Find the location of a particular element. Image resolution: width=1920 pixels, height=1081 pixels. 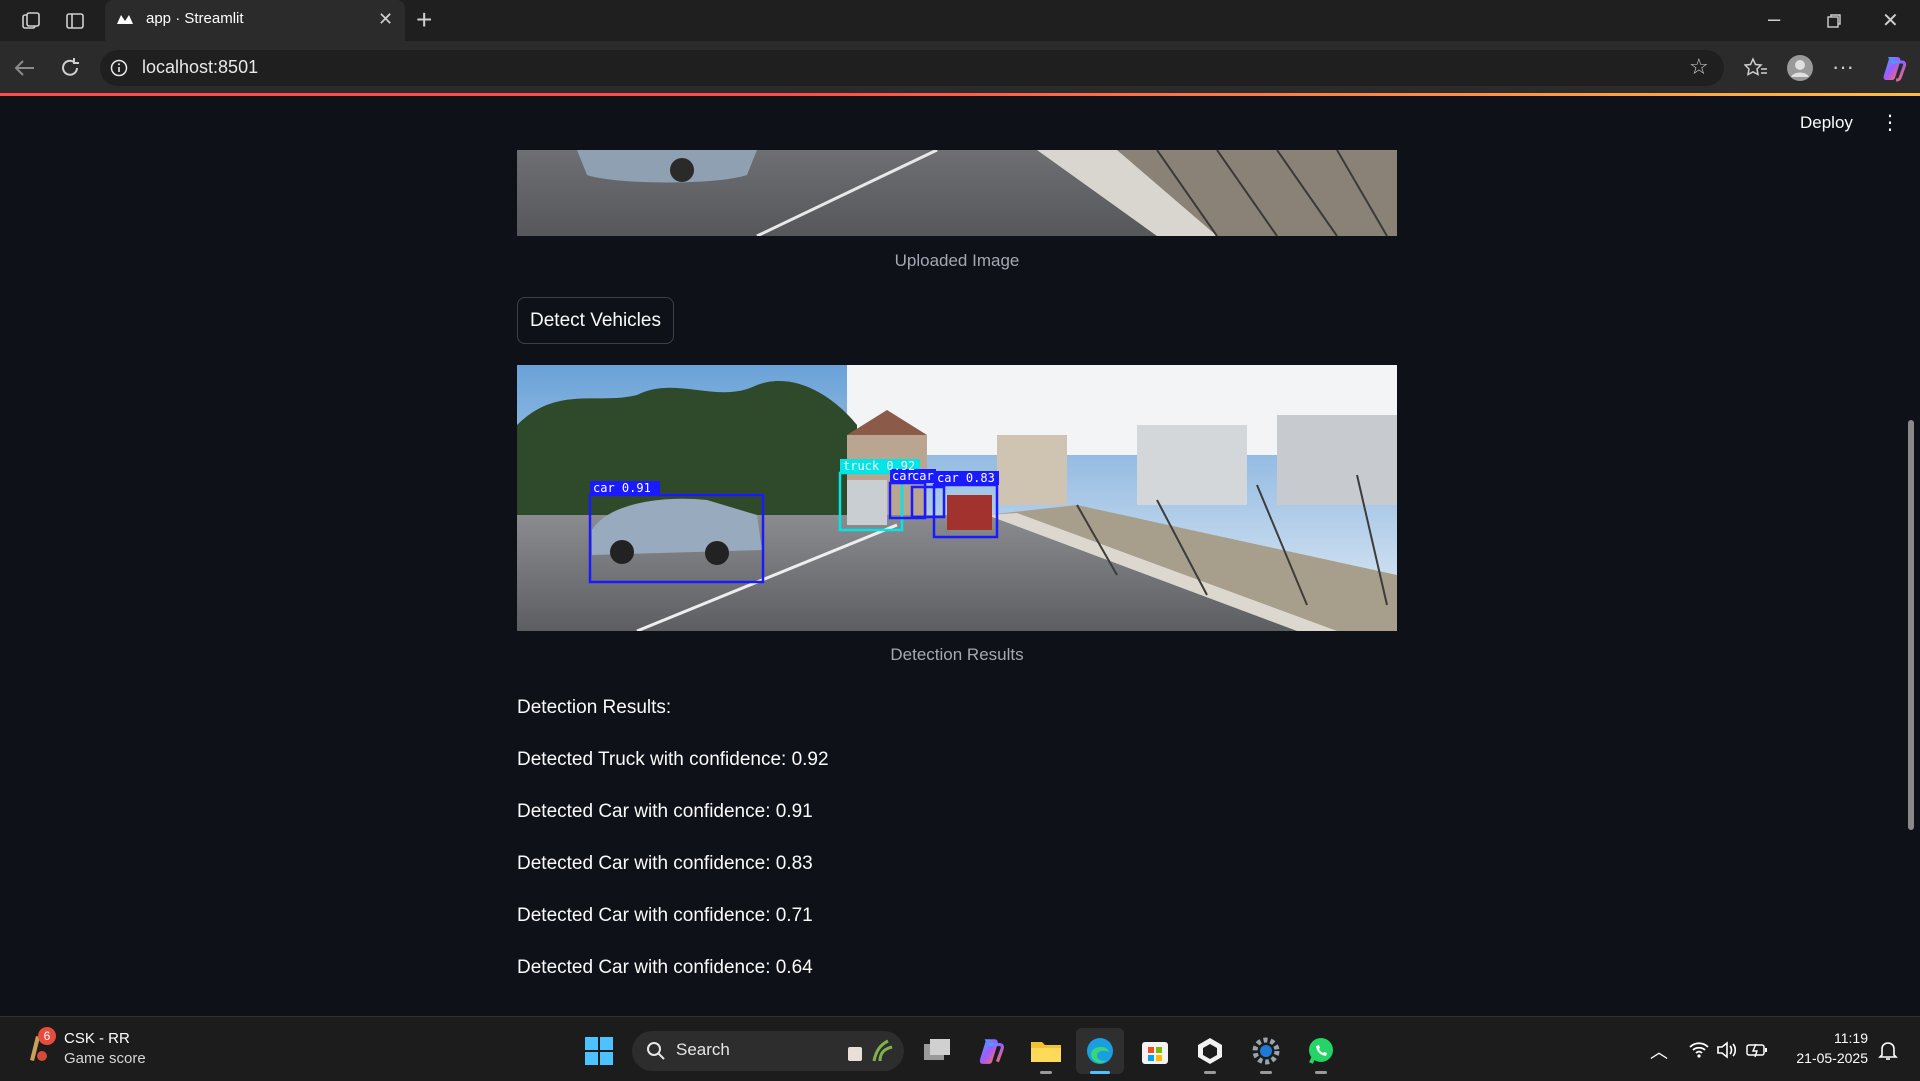

widget-title: CSK - RR is located at coordinates (97, 1038).